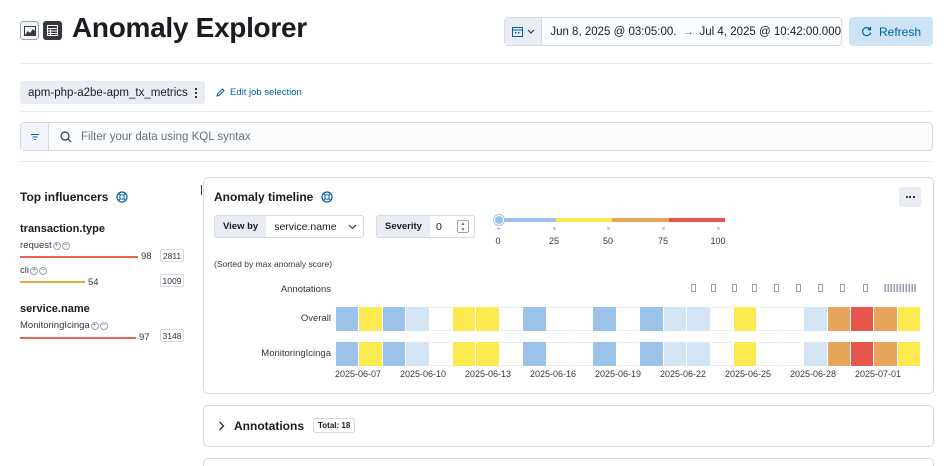 This screenshot has width=950, height=466. I want to click on annotations-row-label: Annotations, so click(305, 289).